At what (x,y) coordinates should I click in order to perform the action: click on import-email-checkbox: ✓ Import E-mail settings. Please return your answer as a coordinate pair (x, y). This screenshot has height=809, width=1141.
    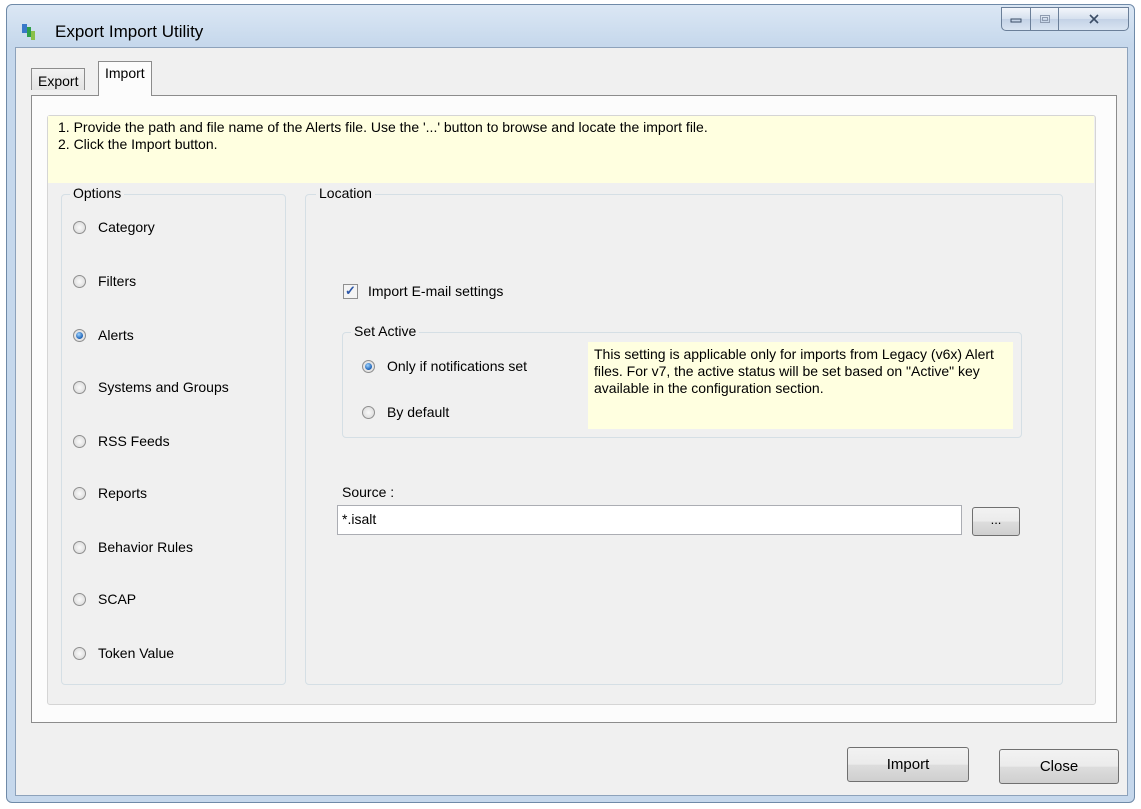
    Looking at the image, I should click on (423, 291).